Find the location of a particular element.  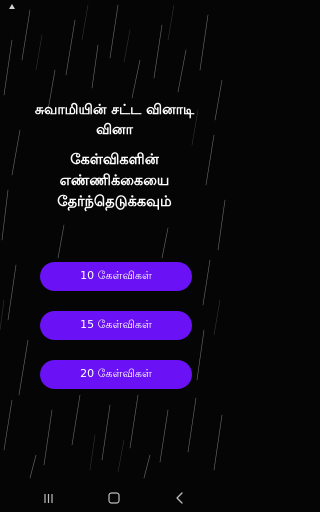

status-bar is located at coordinates (114, 7).